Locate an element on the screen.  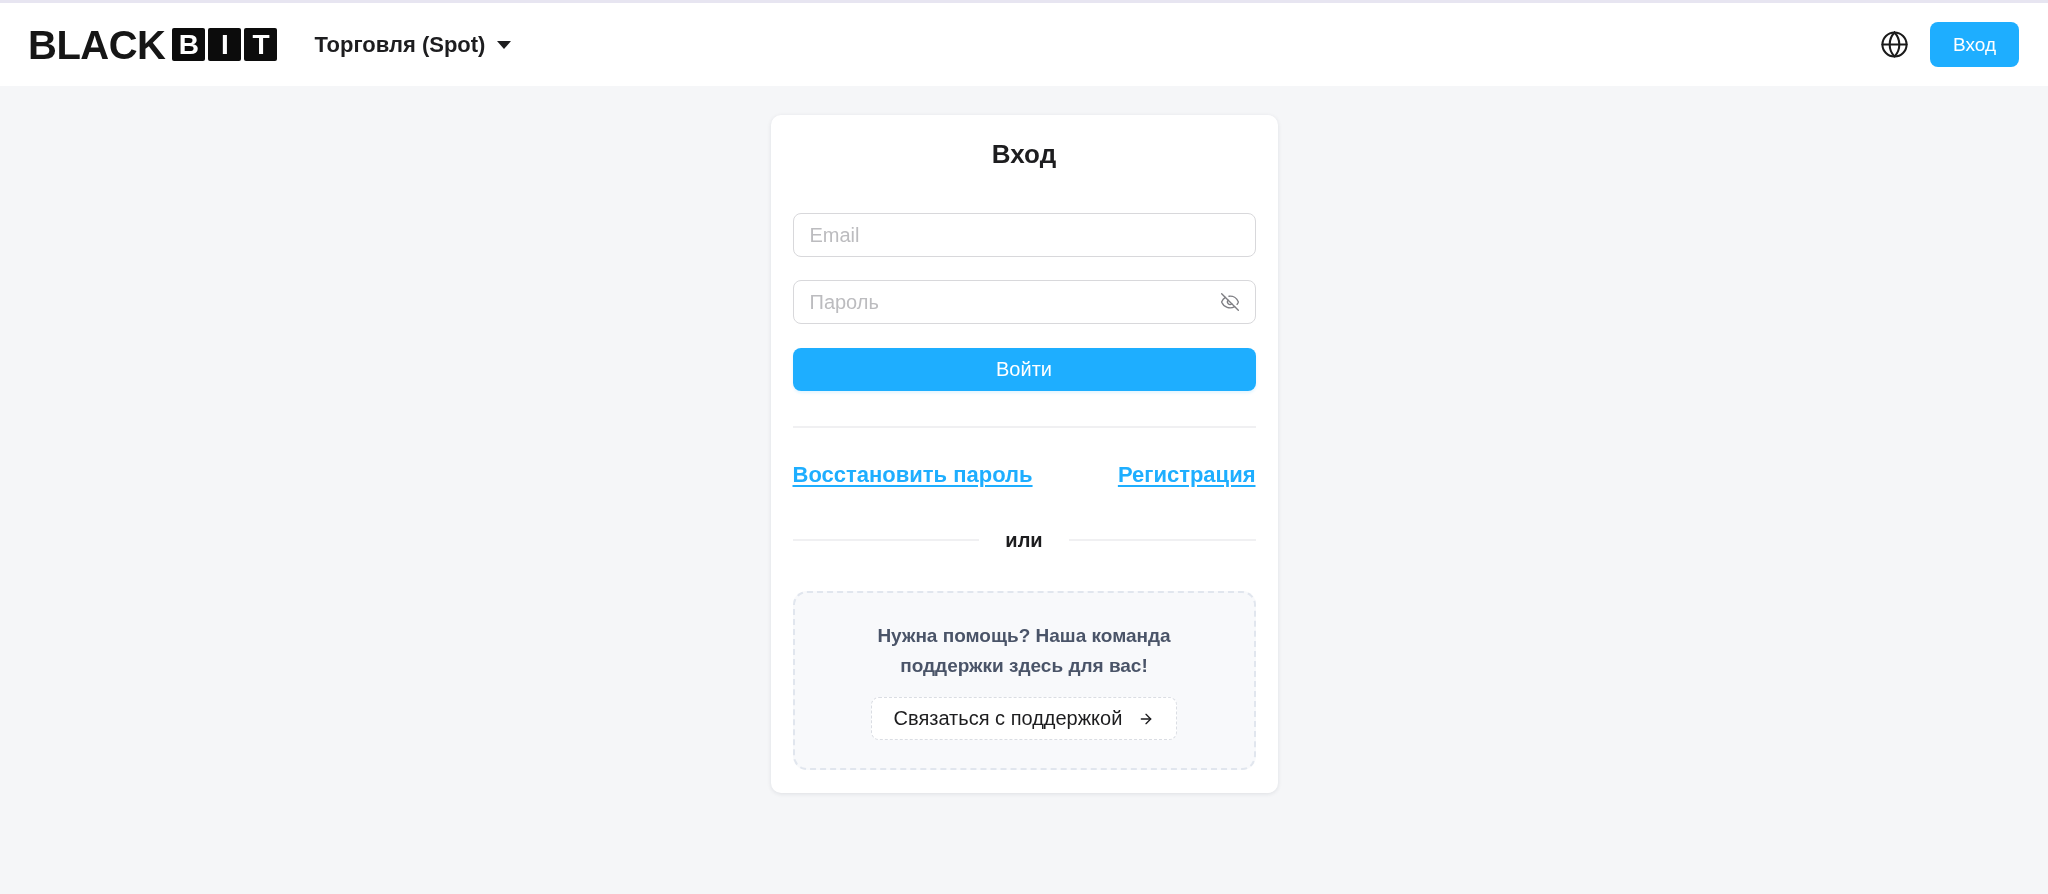
logo-wordmark: BLACK is located at coordinates (97, 44).